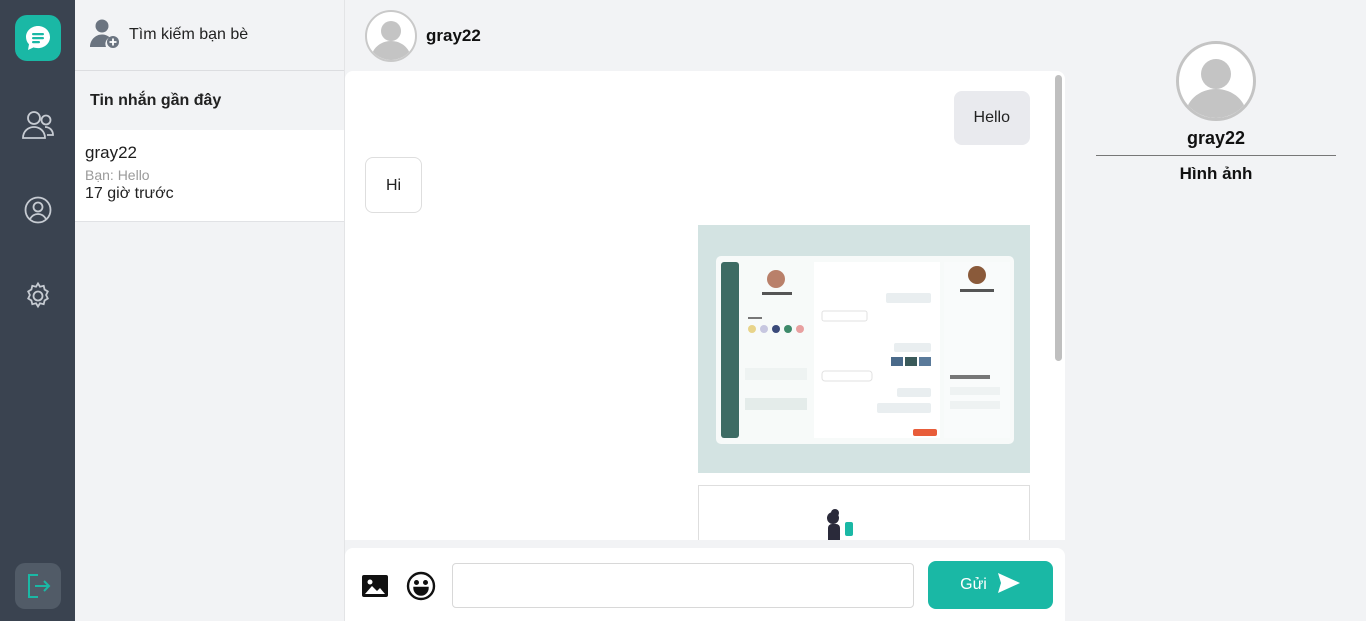 The image size is (1366, 621). What do you see at coordinates (189, 34) in the screenshot?
I see `search-friends-label: Tìm kiếm bạn bè` at bounding box center [189, 34].